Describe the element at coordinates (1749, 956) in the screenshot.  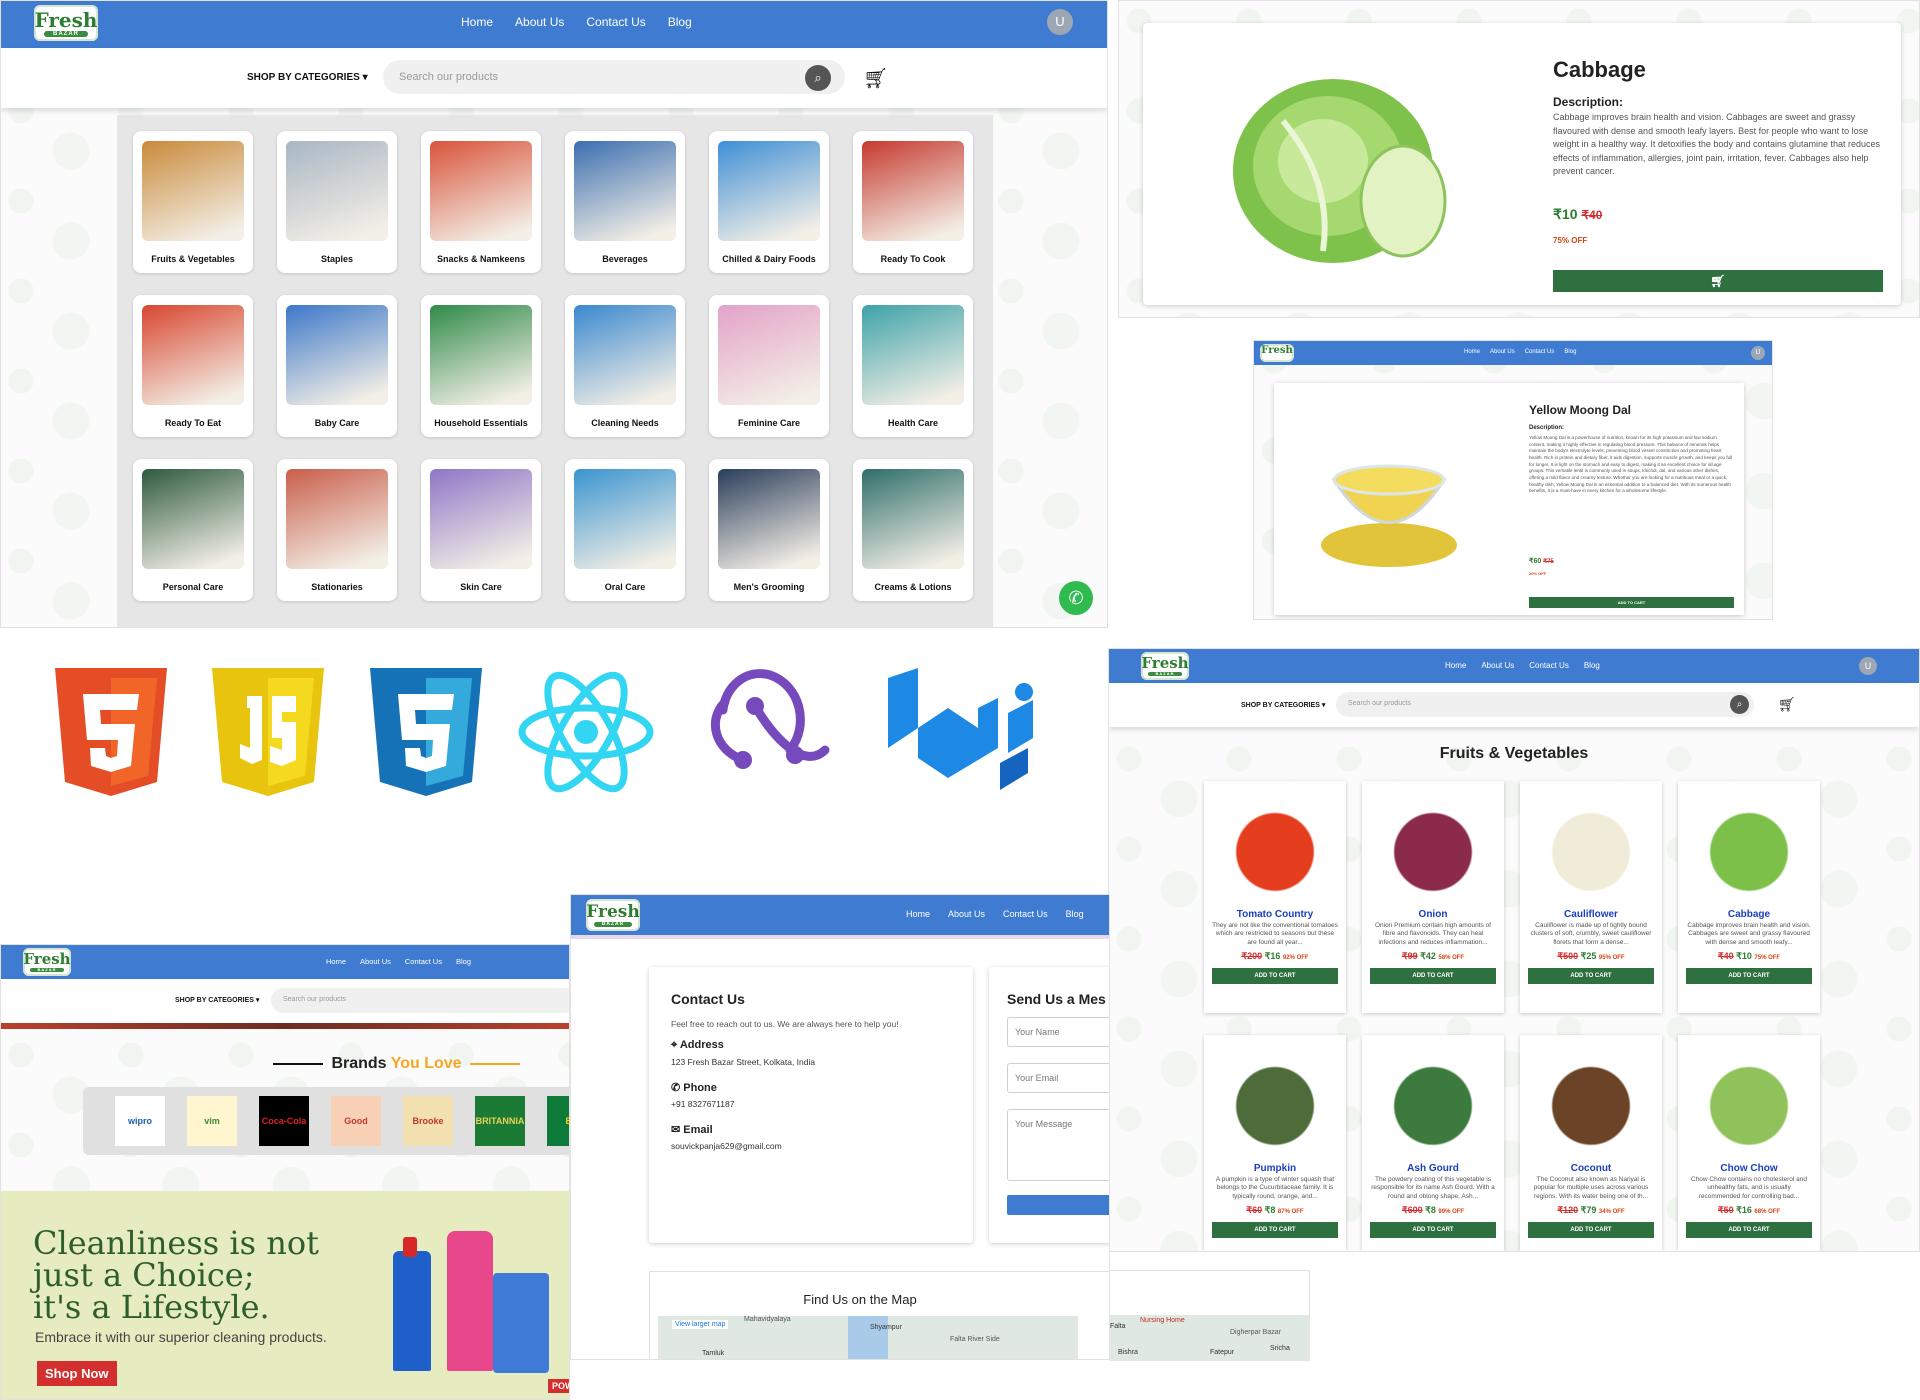
I see `price-row: ₹40 ₹10 75% OFF` at that location.